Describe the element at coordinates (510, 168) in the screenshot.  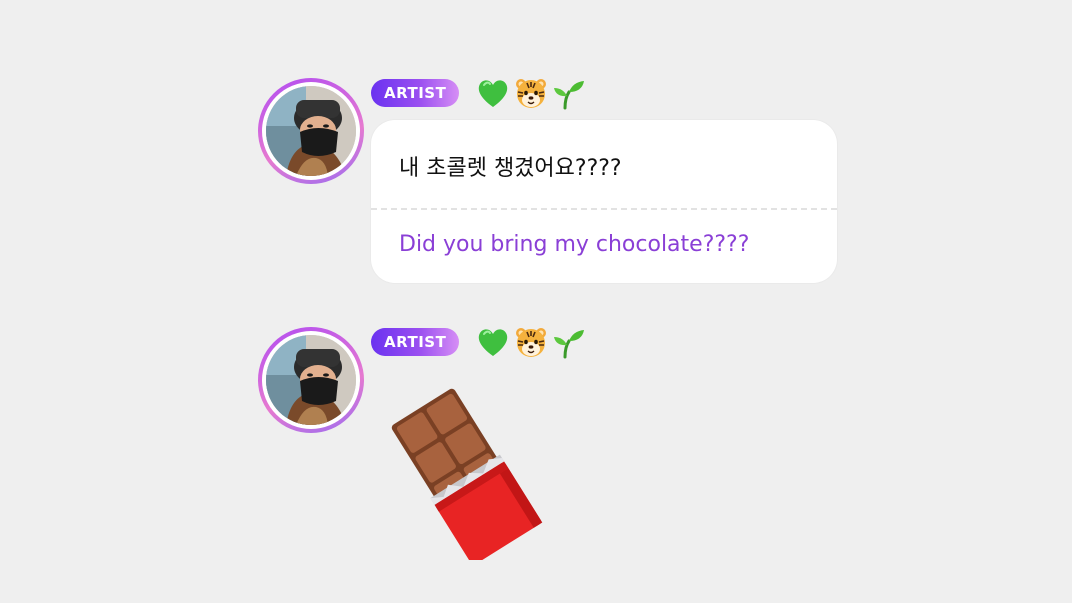
I see `original-text: 내 초콜렛 챙겼어요????` at that location.